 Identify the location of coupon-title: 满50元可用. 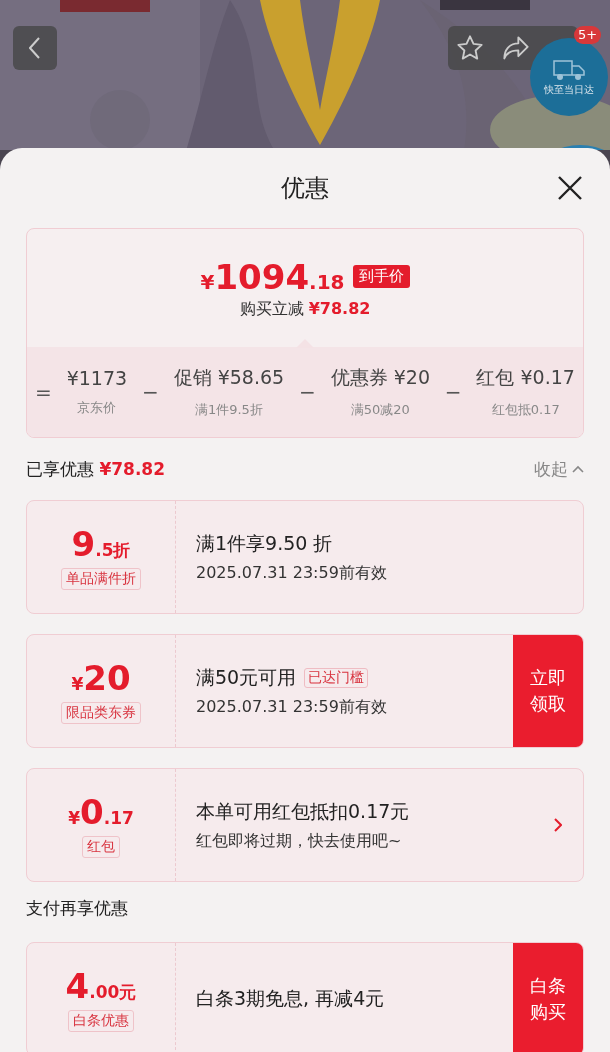
(246, 677).